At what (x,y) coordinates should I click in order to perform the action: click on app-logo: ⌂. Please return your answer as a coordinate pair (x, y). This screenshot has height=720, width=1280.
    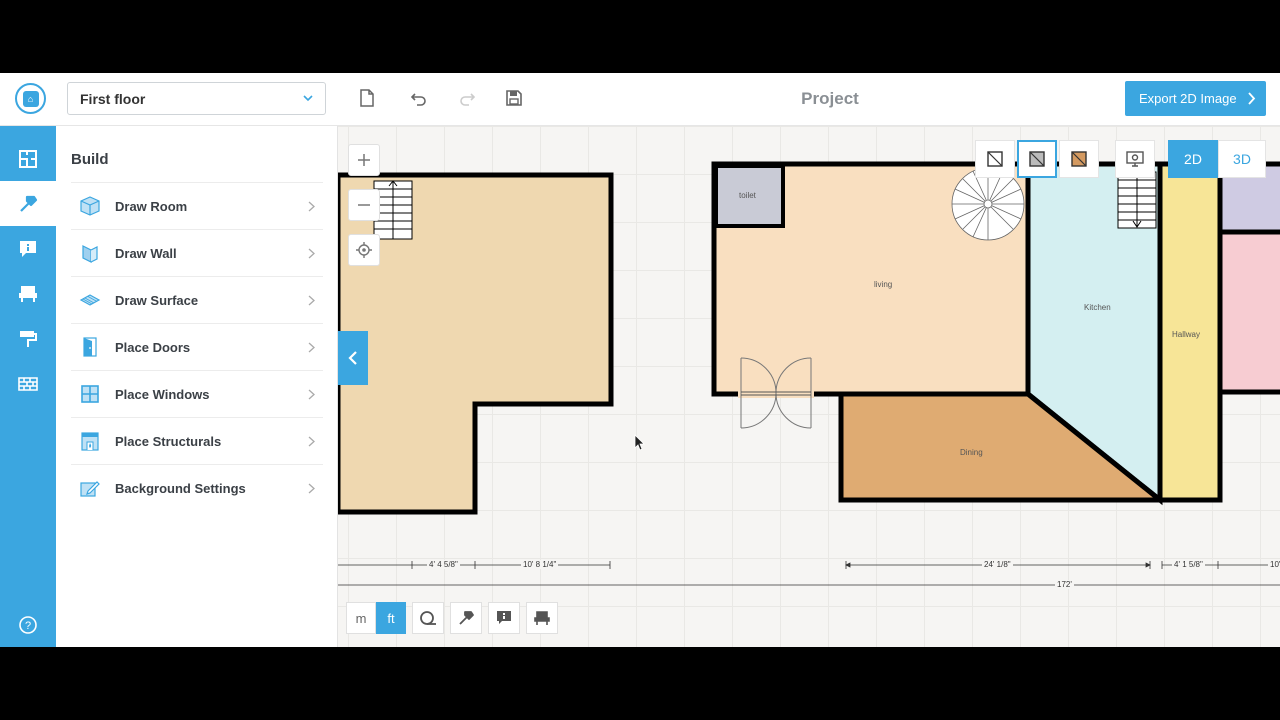
    Looking at the image, I should click on (30, 98).